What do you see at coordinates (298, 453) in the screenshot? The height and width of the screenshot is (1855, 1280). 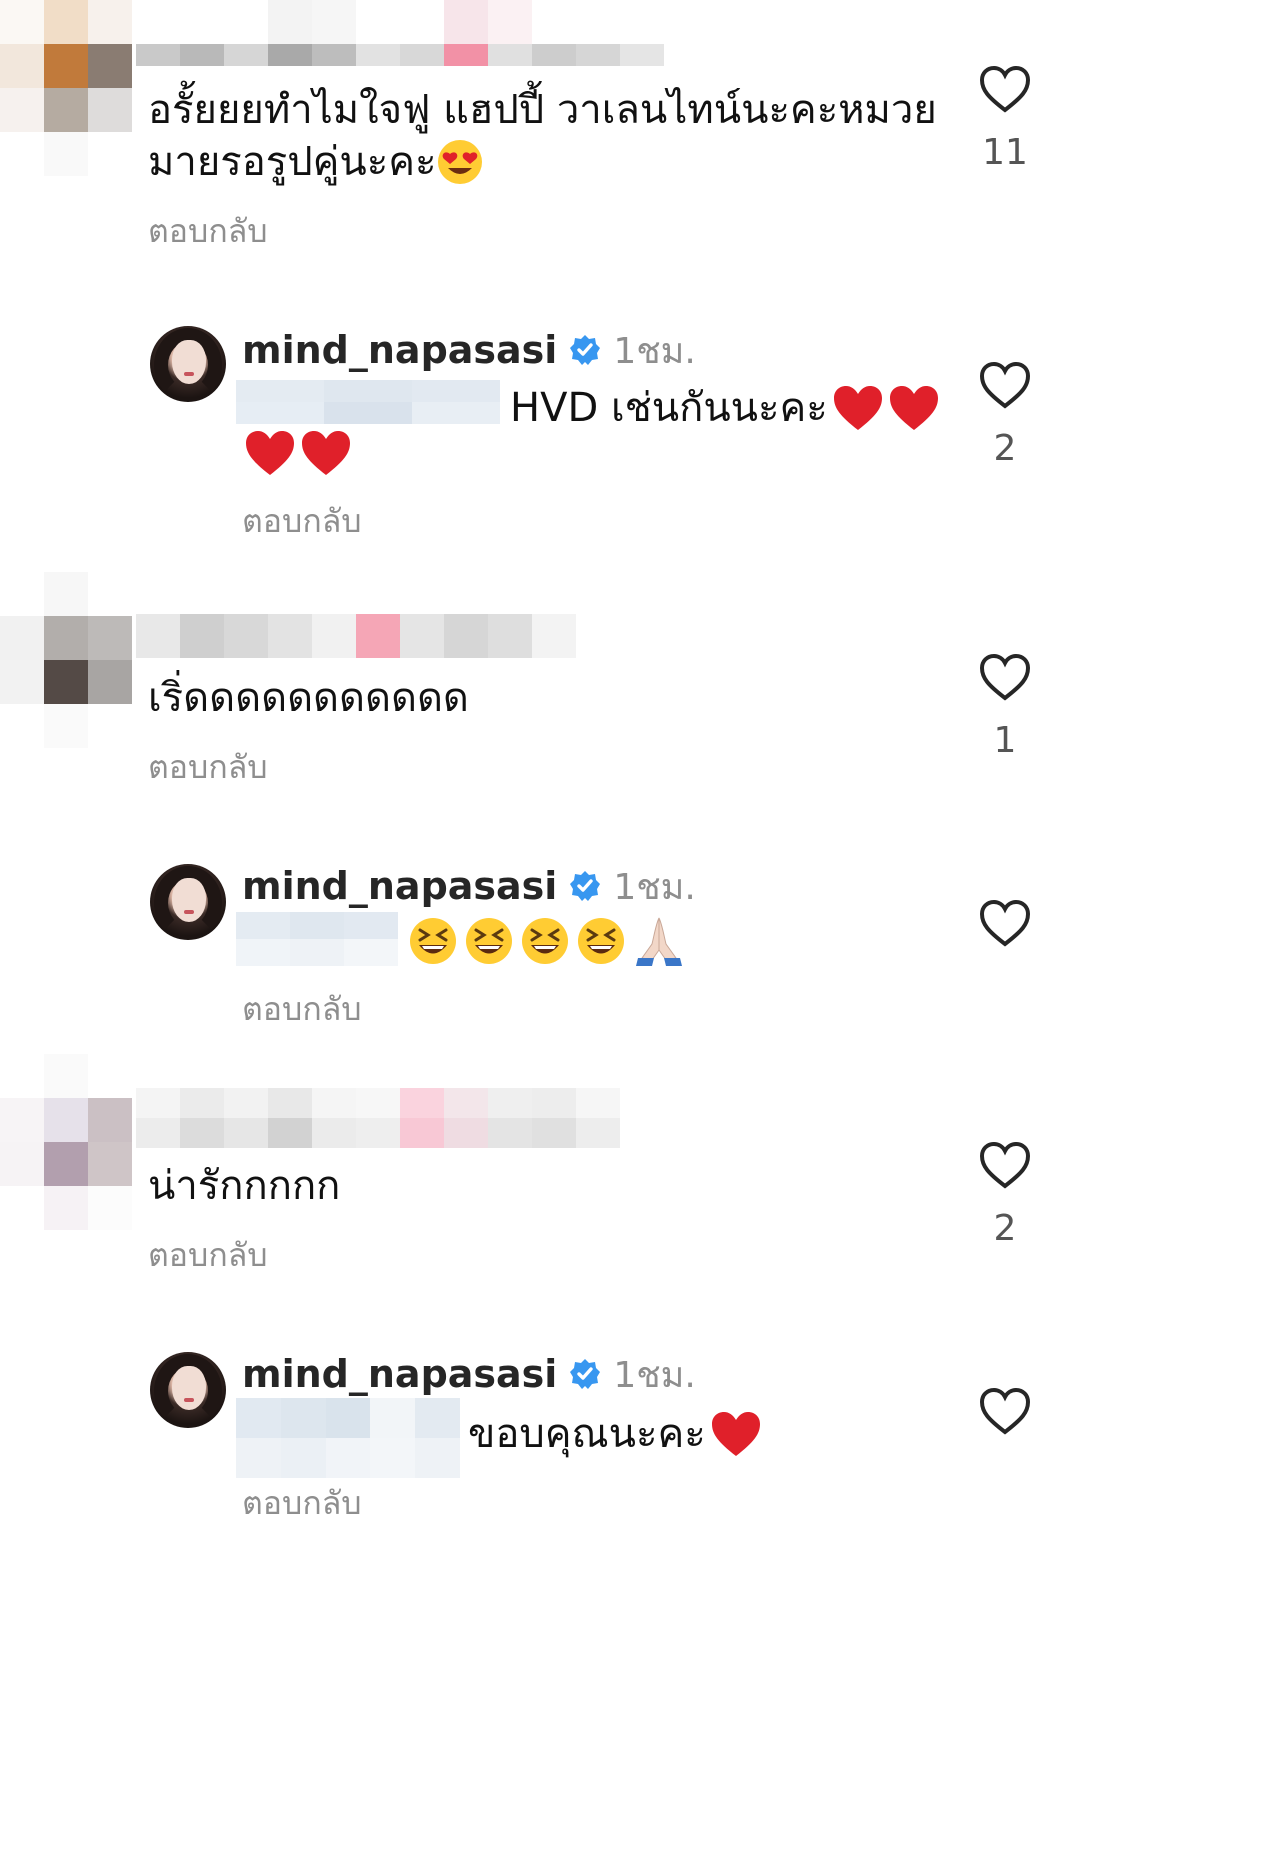 I see `reply-text-row2` at bounding box center [298, 453].